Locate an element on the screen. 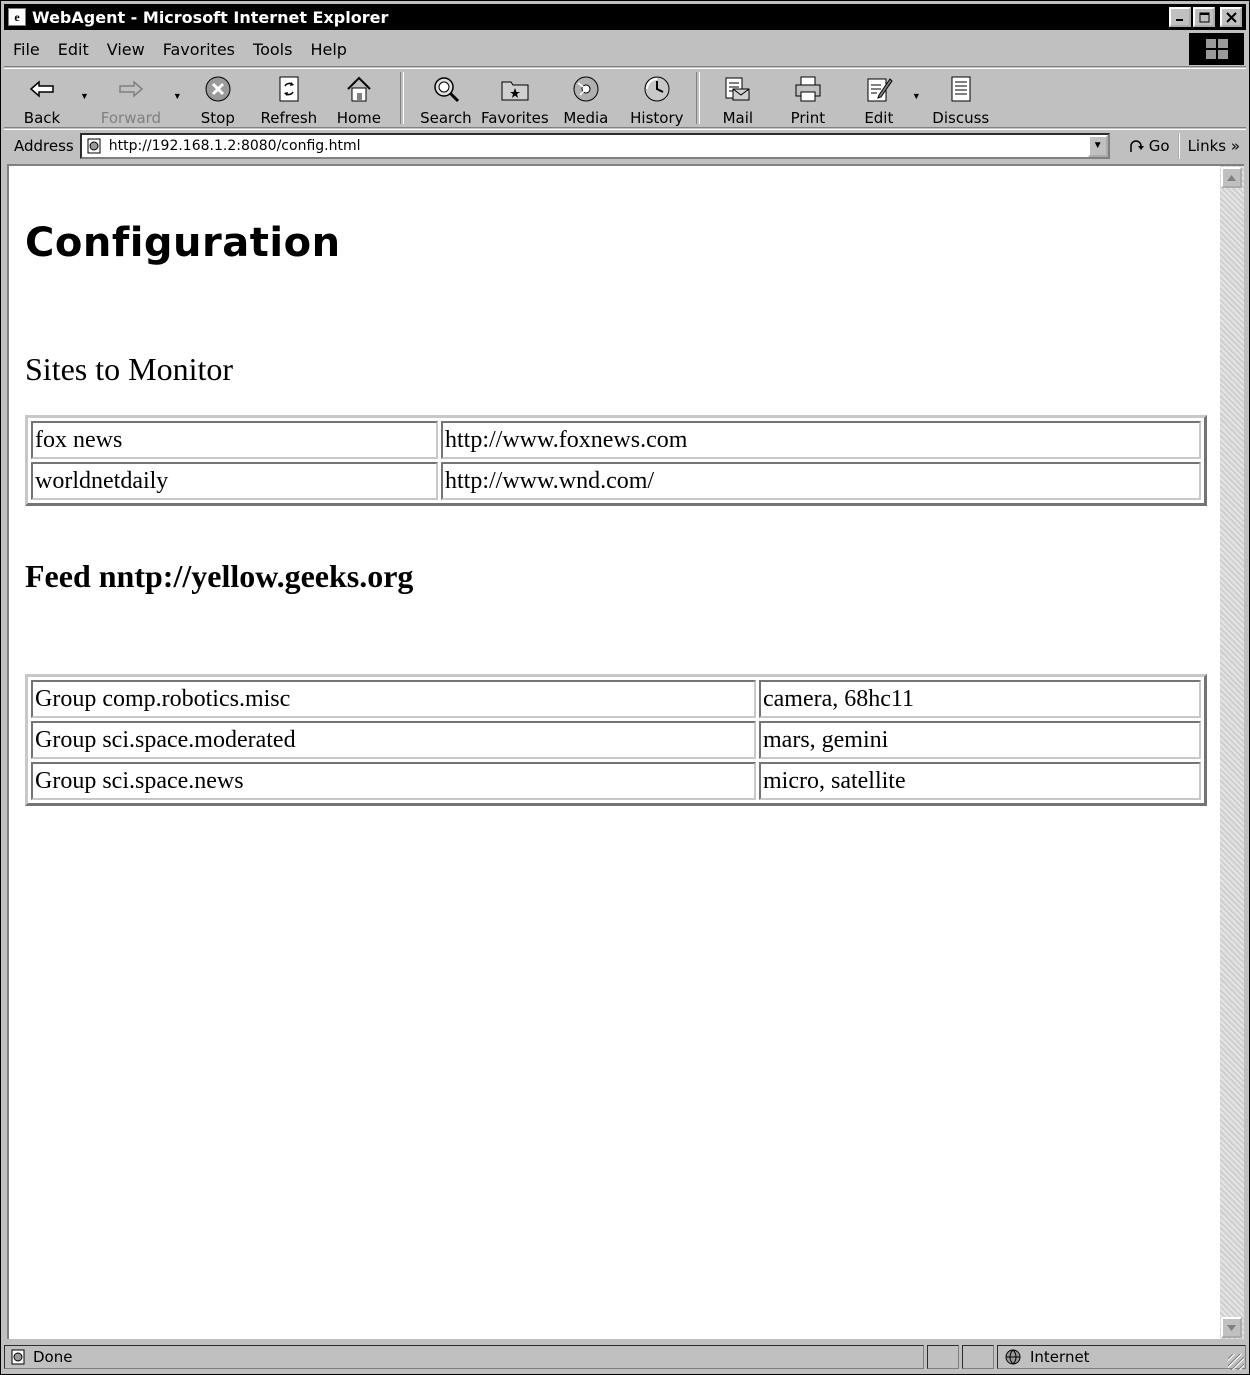  search-icon is located at coordinates (446, 89).